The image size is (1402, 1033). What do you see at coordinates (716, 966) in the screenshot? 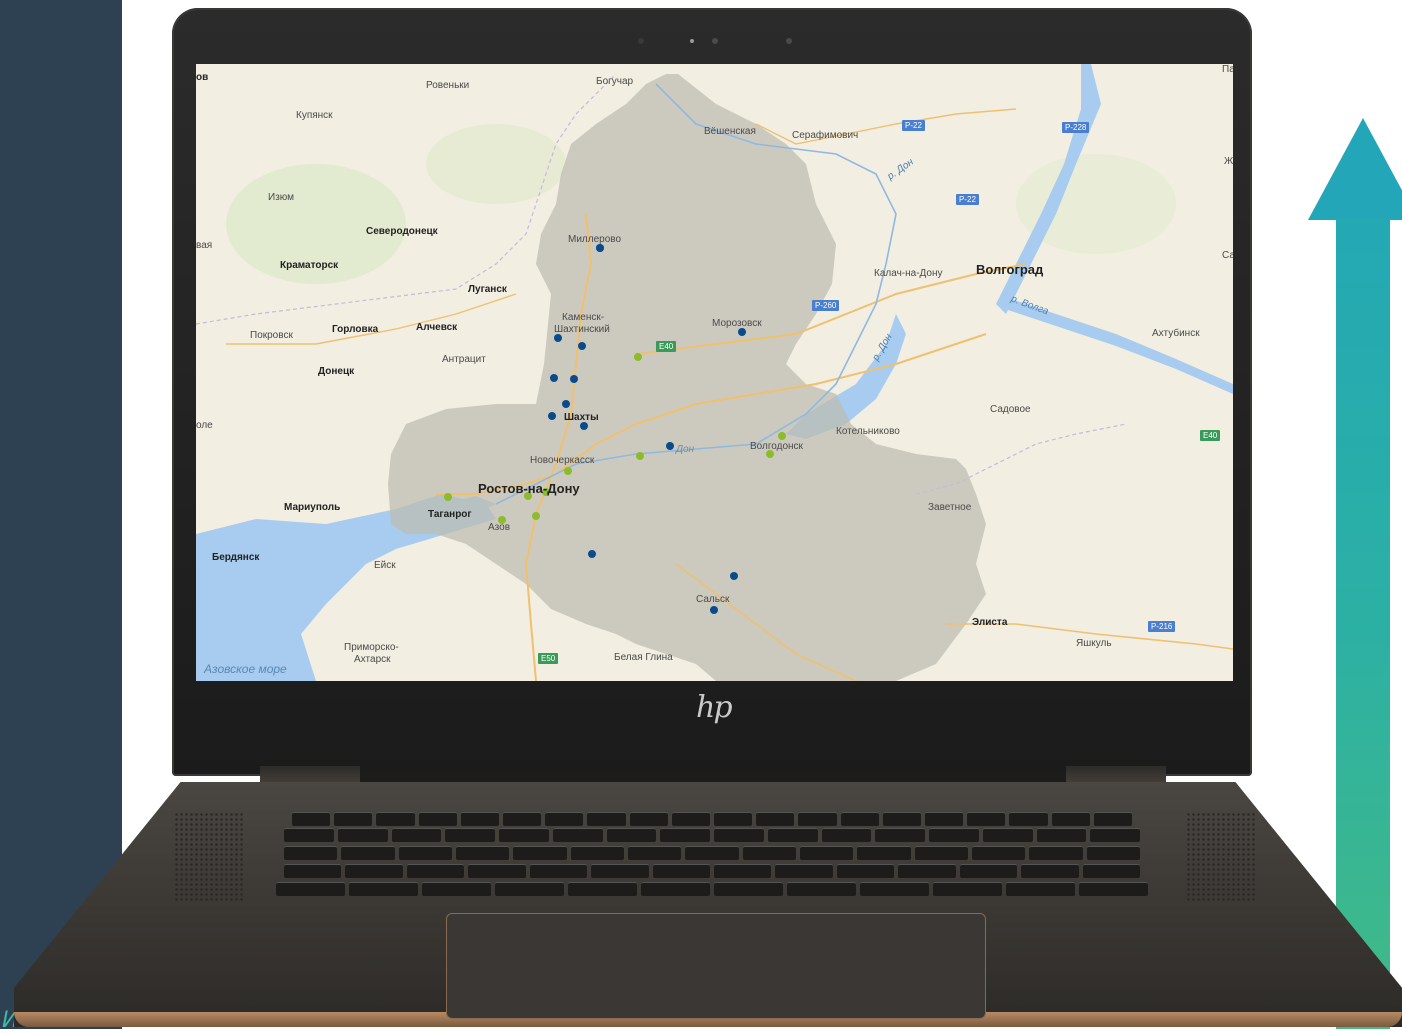
I see `touchpad` at bounding box center [716, 966].